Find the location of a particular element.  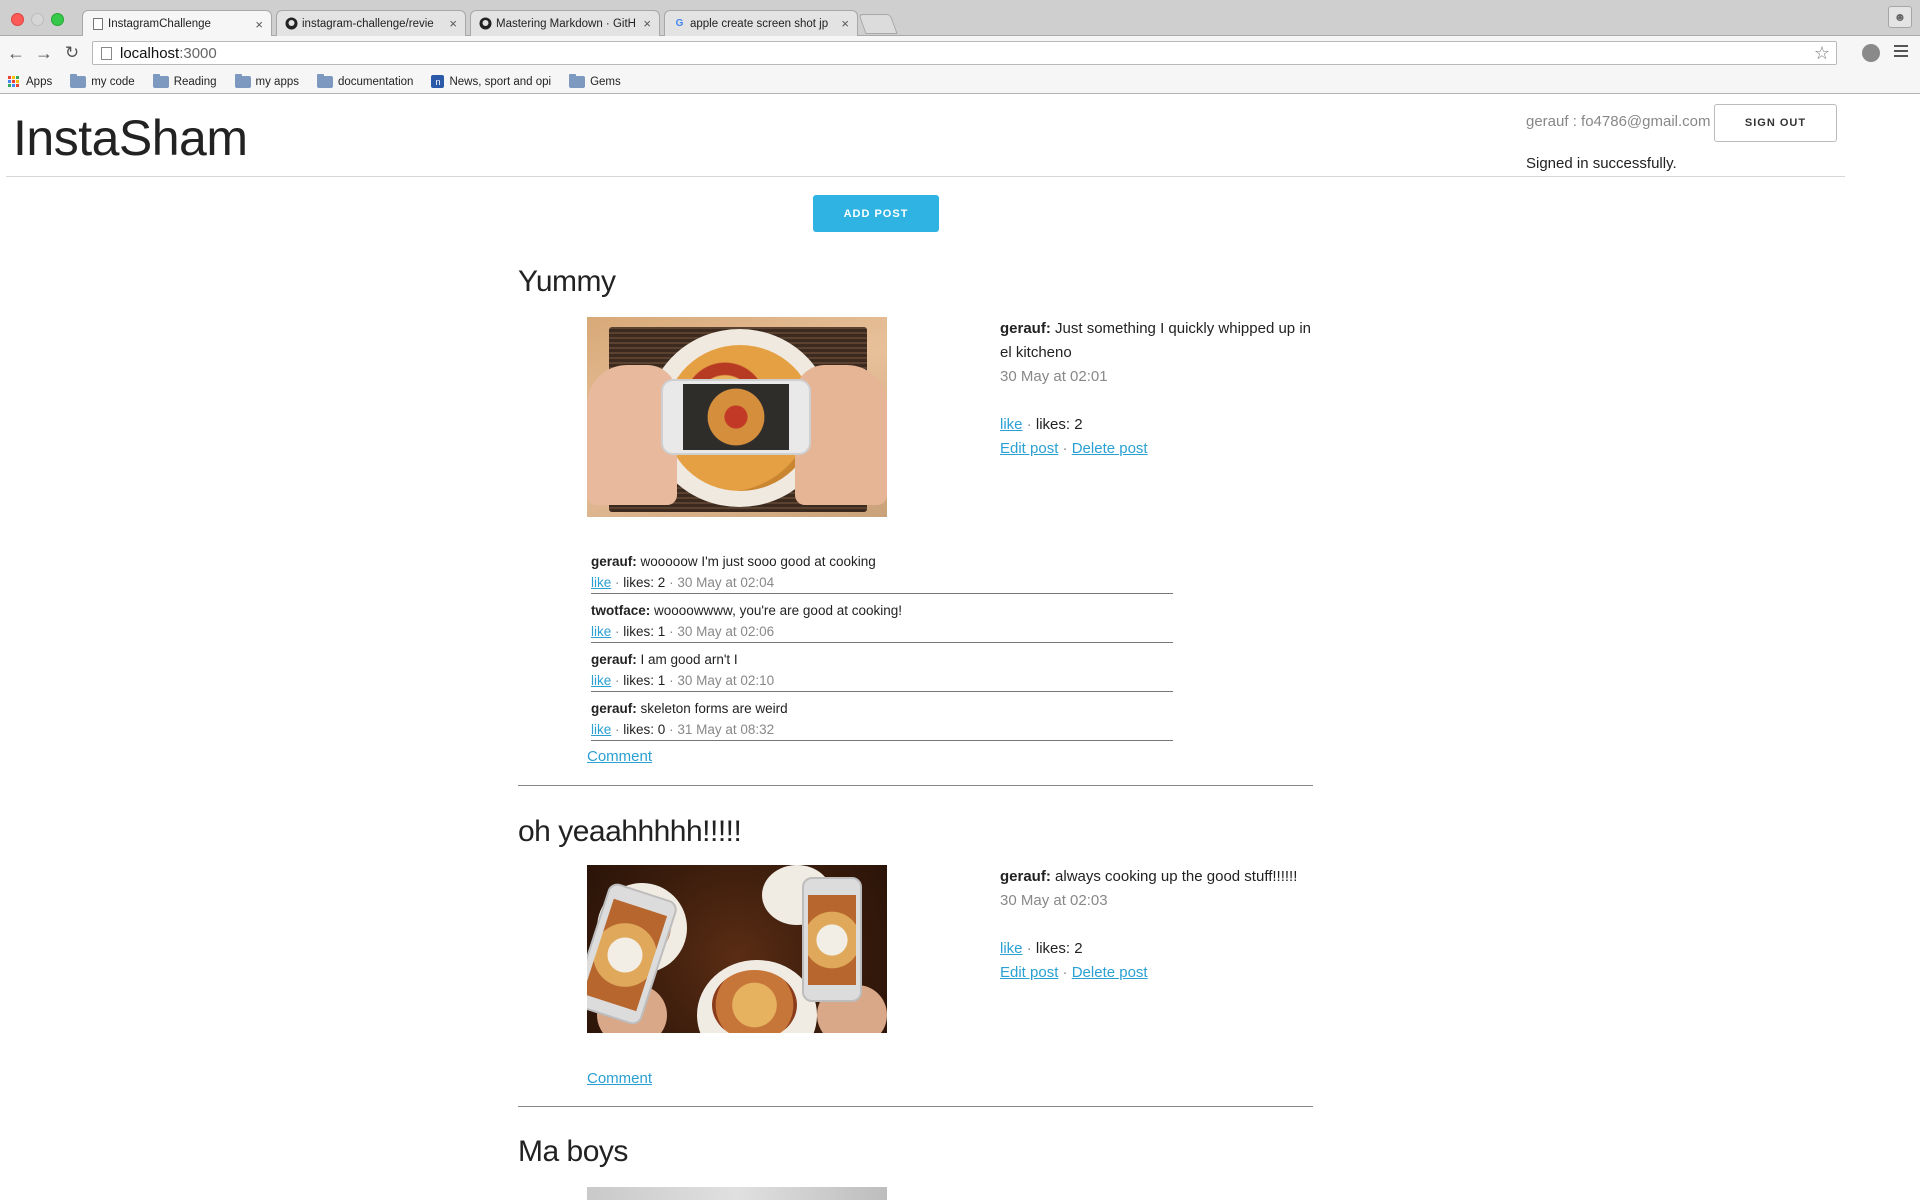

caption-text: always cooking up the good stuff!!!!!! is located at coordinates (1176, 876).